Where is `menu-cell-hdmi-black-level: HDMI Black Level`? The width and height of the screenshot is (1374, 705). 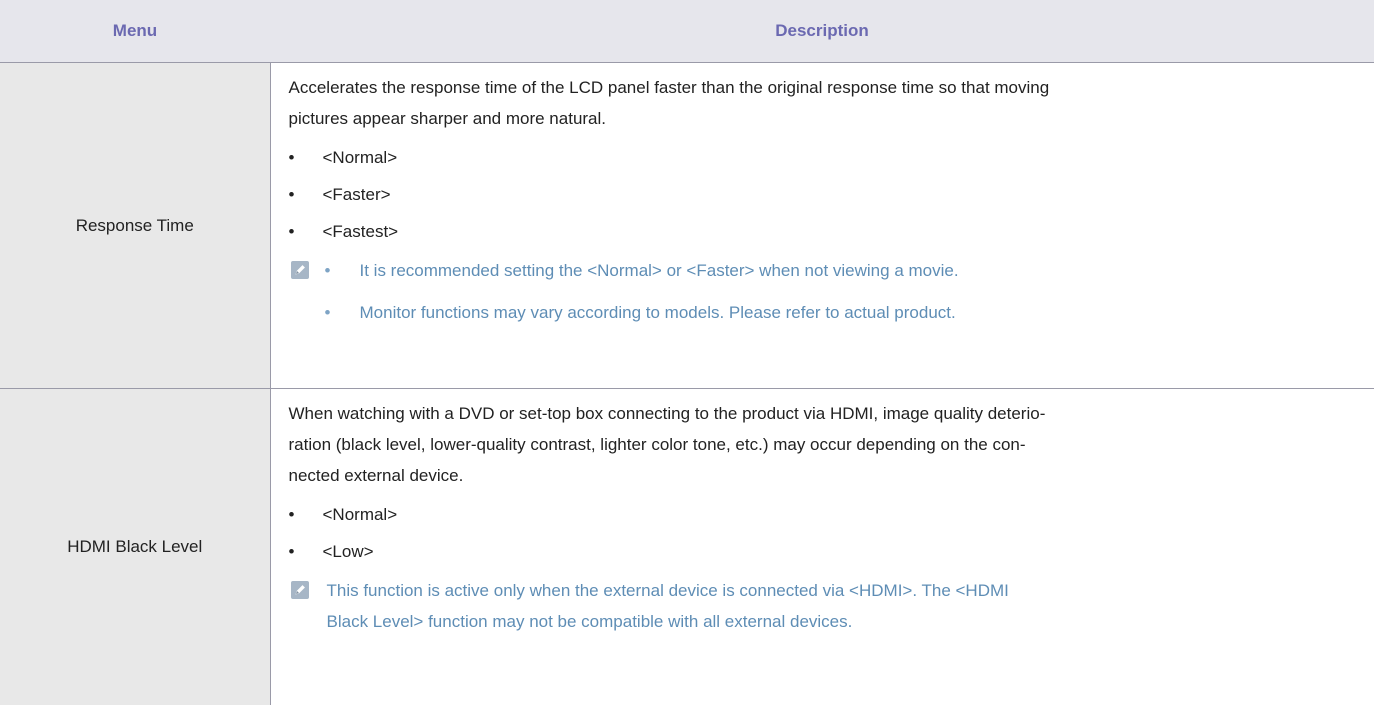
menu-cell-hdmi-black-level: HDMI Black Level is located at coordinates (135, 547).